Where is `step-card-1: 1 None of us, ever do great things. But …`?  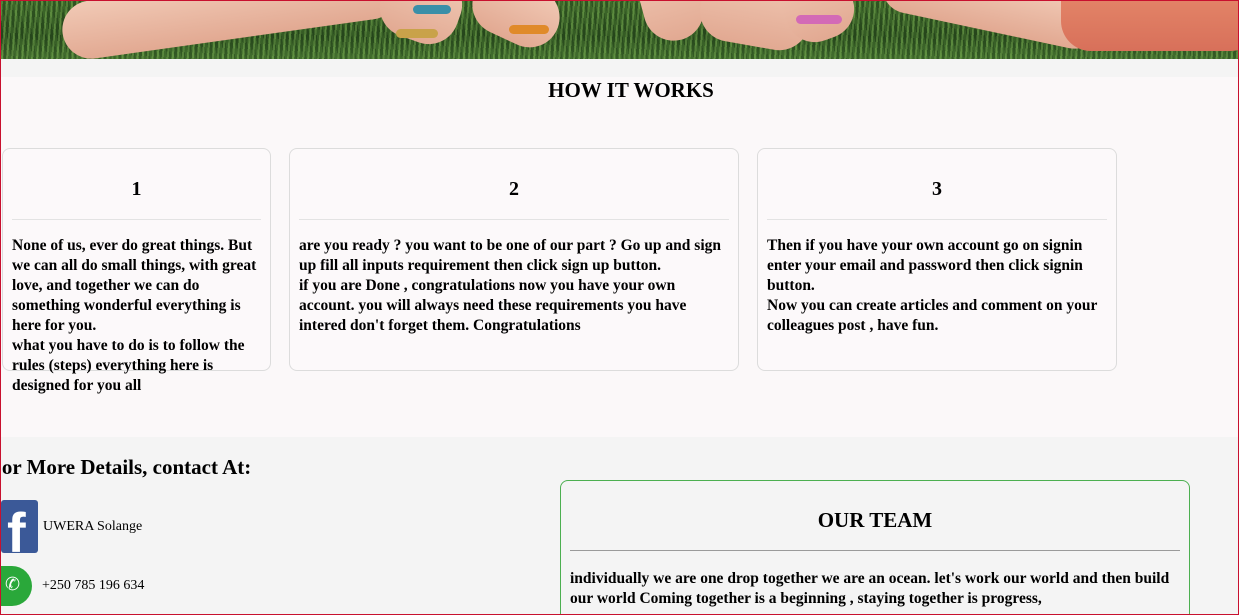
step-card-1: 1 None of us, ever do great things. But … is located at coordinates (136, 271).